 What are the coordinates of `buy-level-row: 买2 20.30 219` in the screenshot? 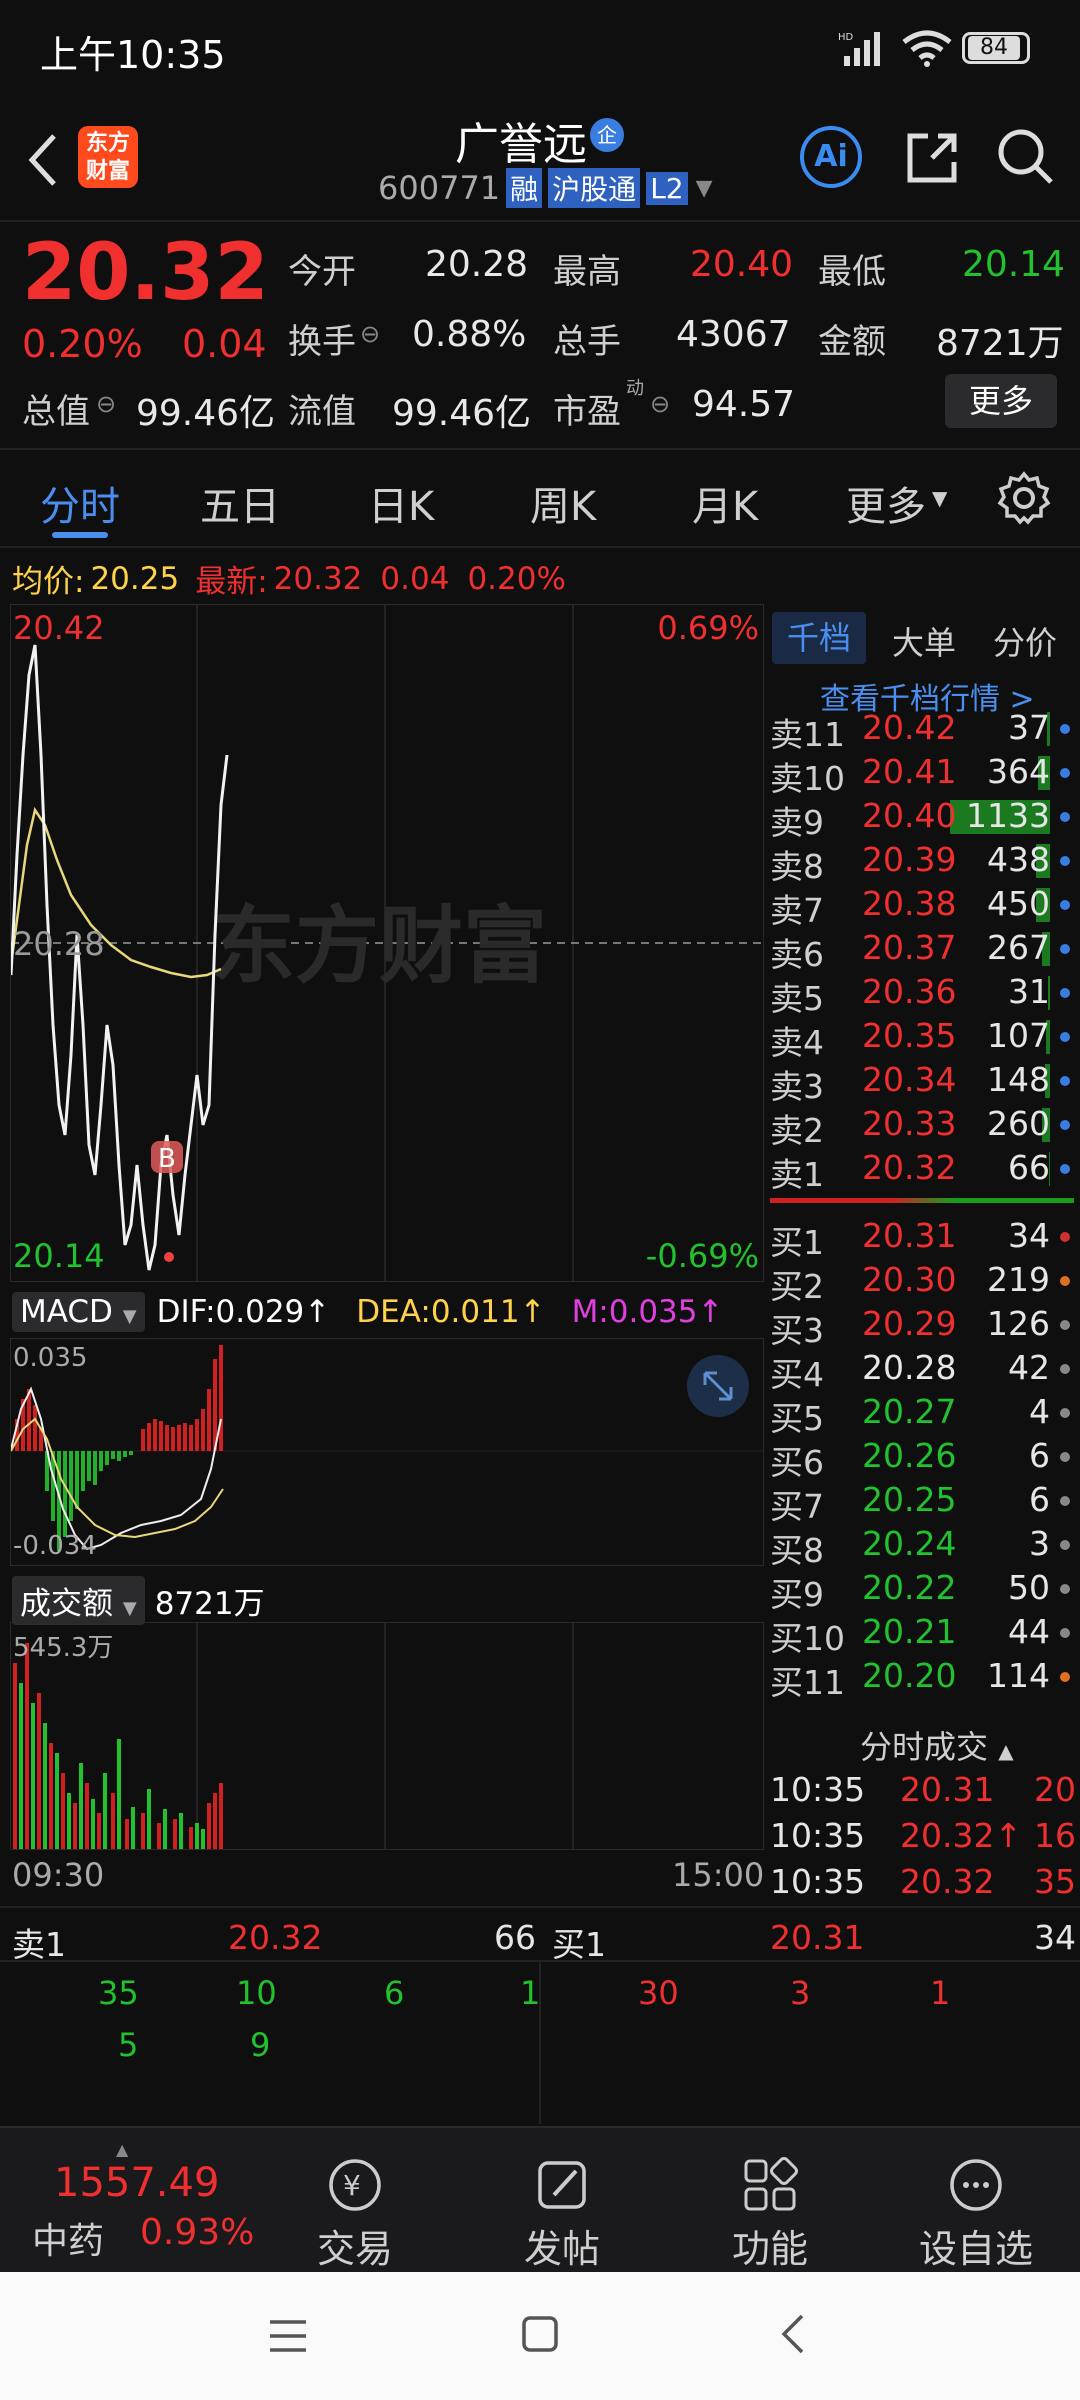 It's located at (920, 1283).